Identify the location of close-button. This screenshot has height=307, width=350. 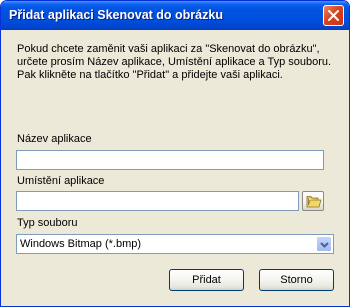
(333, 15).